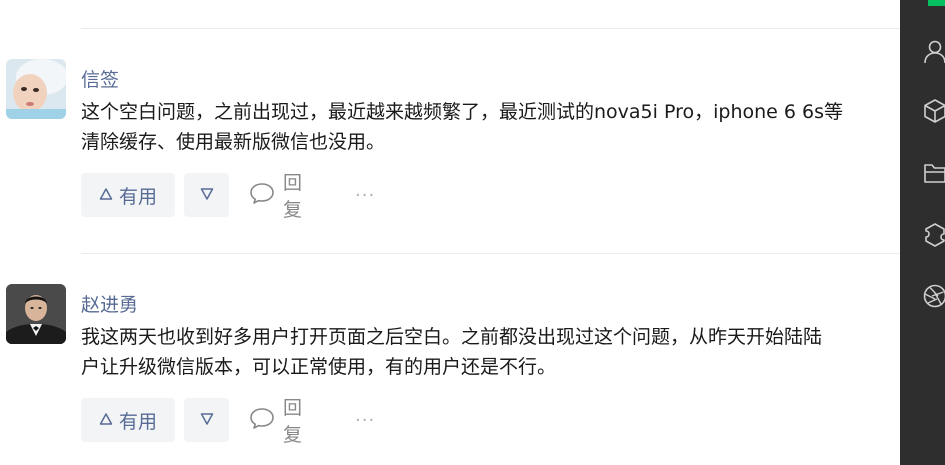  What do you see at coordinates (490, 253) in the screenshot?
I see `comment-divider` at bounding box center [490, 253].